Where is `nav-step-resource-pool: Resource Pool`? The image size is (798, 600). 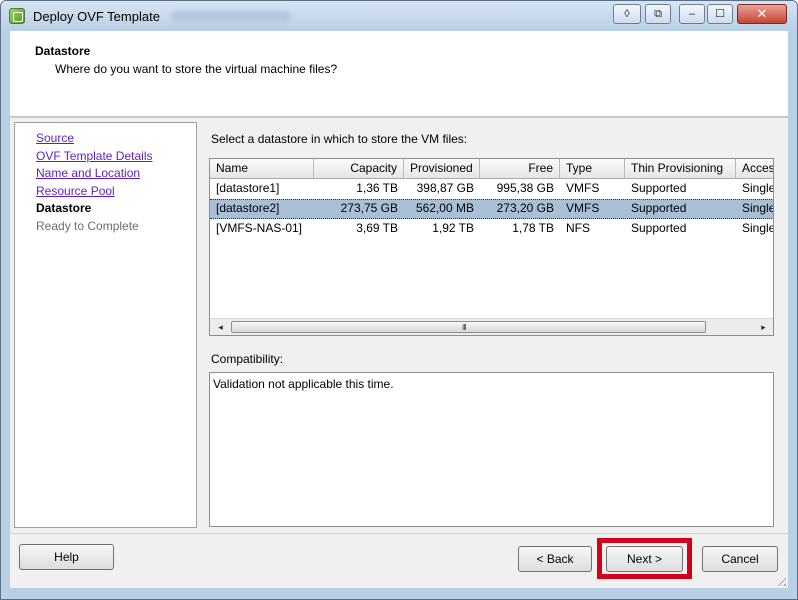 nav-step-resource-pool: Resource Pool is located at coordinates (75, 191).